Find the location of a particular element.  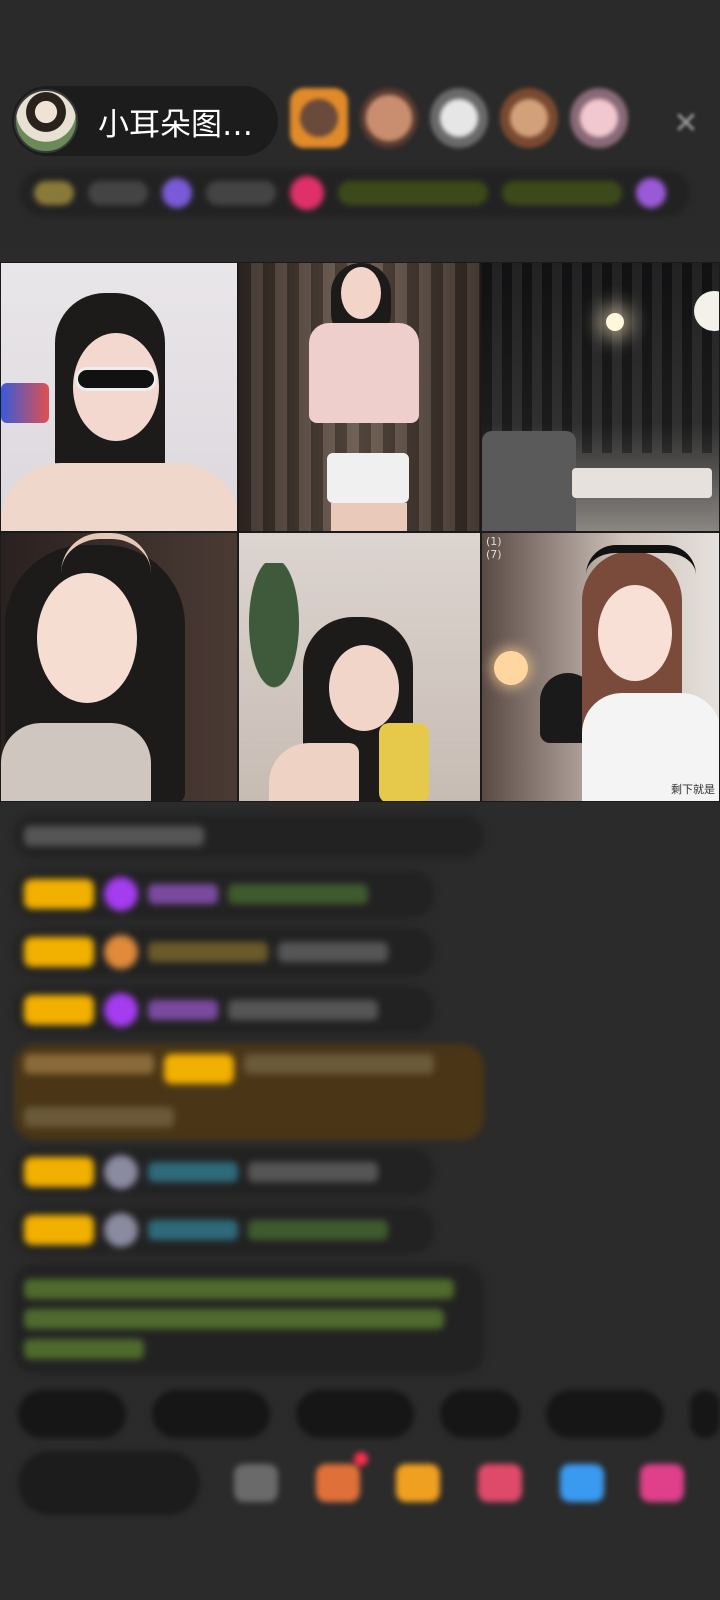

emoji-icon is located at coordinates (256, 1483).